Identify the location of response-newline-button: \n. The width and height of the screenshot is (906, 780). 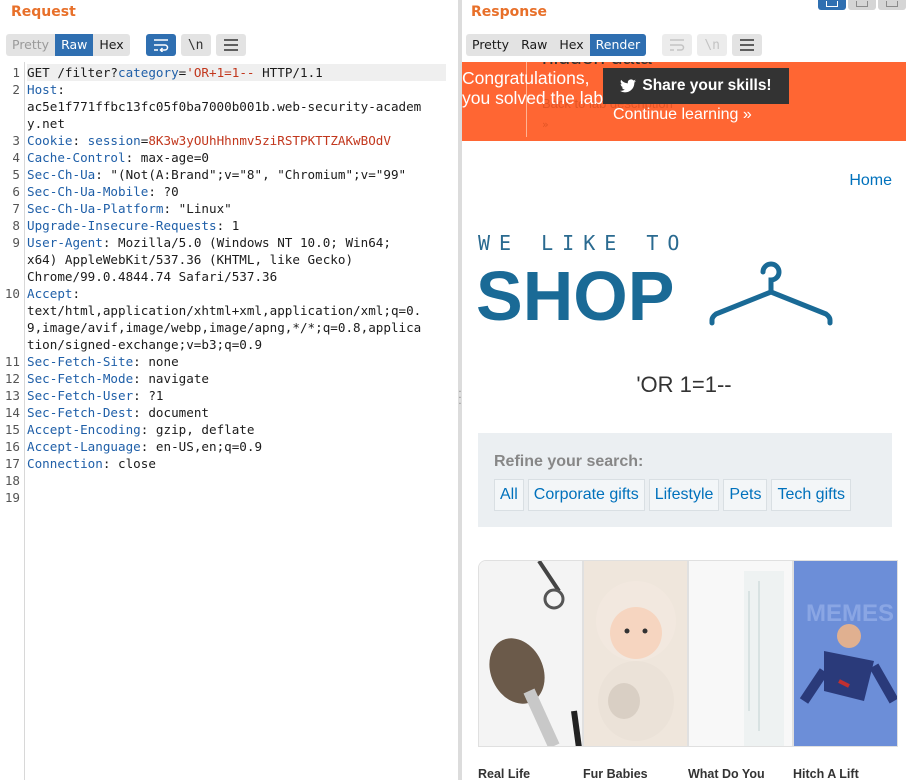
(712, 45).